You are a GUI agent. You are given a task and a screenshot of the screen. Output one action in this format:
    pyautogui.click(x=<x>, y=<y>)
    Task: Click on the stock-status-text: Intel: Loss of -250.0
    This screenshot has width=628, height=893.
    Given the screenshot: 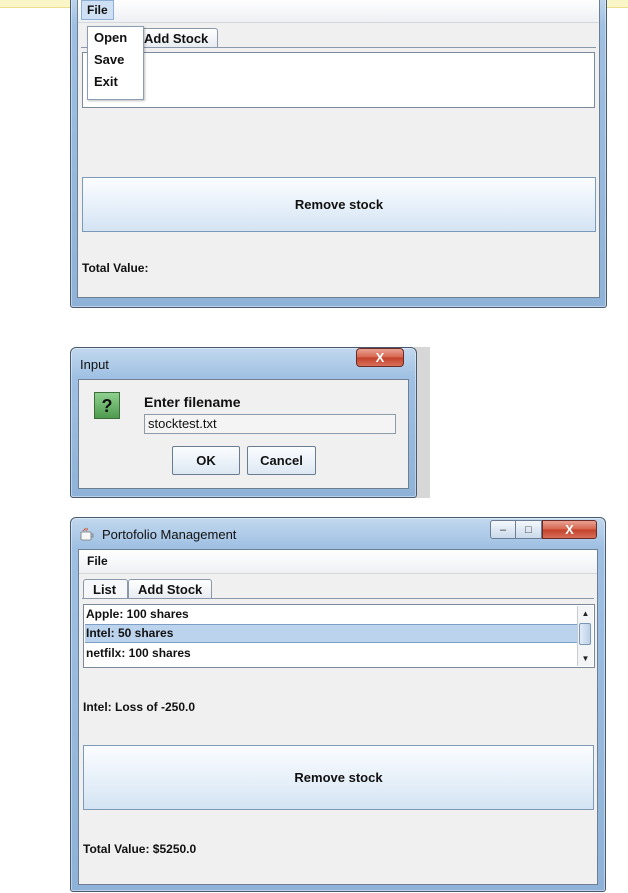 What is the action you would take?
    pyautogui.click(x=139, y=707)
    